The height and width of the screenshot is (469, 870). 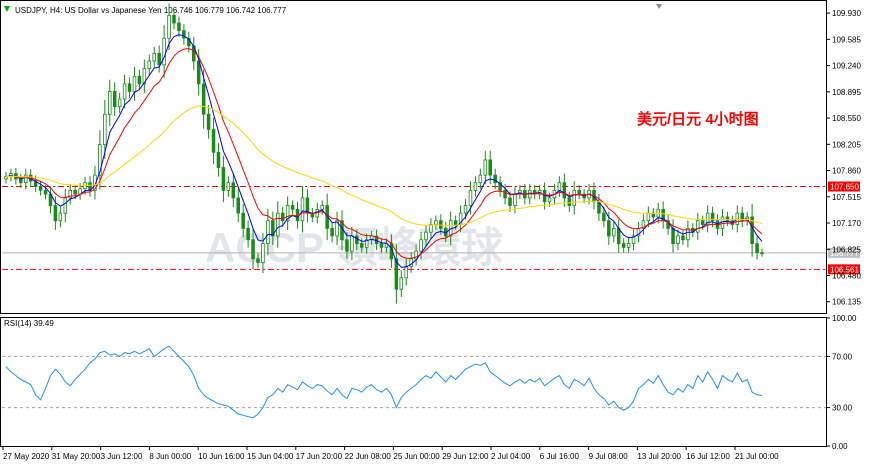 What do you see at coordinates (26, 456) in the screenshot?
I see `x-tick-label: 27 May 2020` at bounding box center [26, 456].